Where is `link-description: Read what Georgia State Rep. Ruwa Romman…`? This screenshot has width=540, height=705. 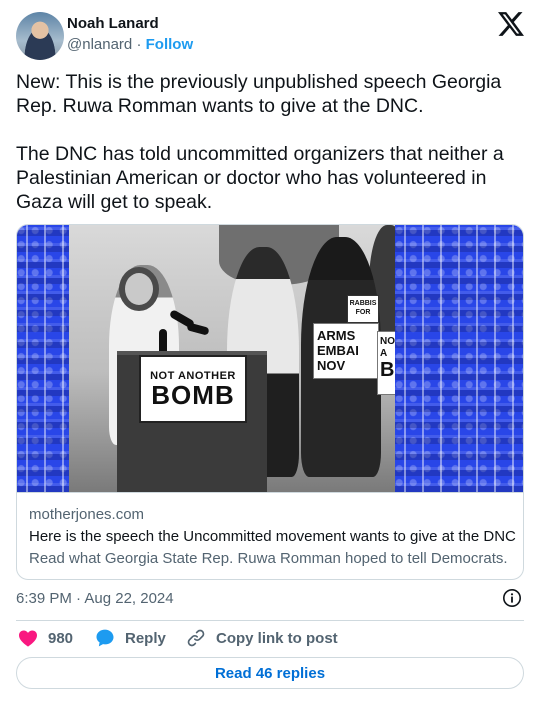
link-description: Read what Georgia State Rep. Ruwa Romman… is located at coordinates (268, 558).